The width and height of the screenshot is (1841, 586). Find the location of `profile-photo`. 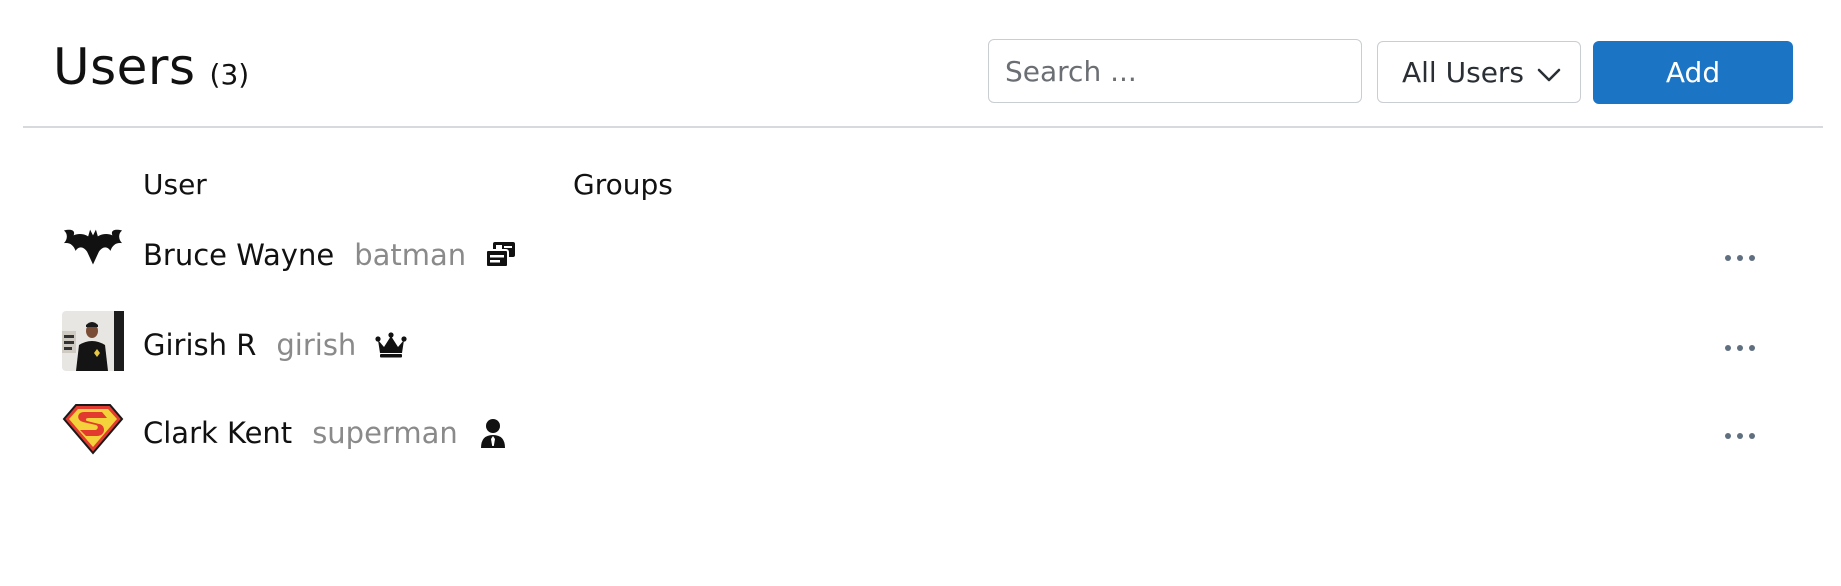

profile-photo is located at coordinates (93, 341).